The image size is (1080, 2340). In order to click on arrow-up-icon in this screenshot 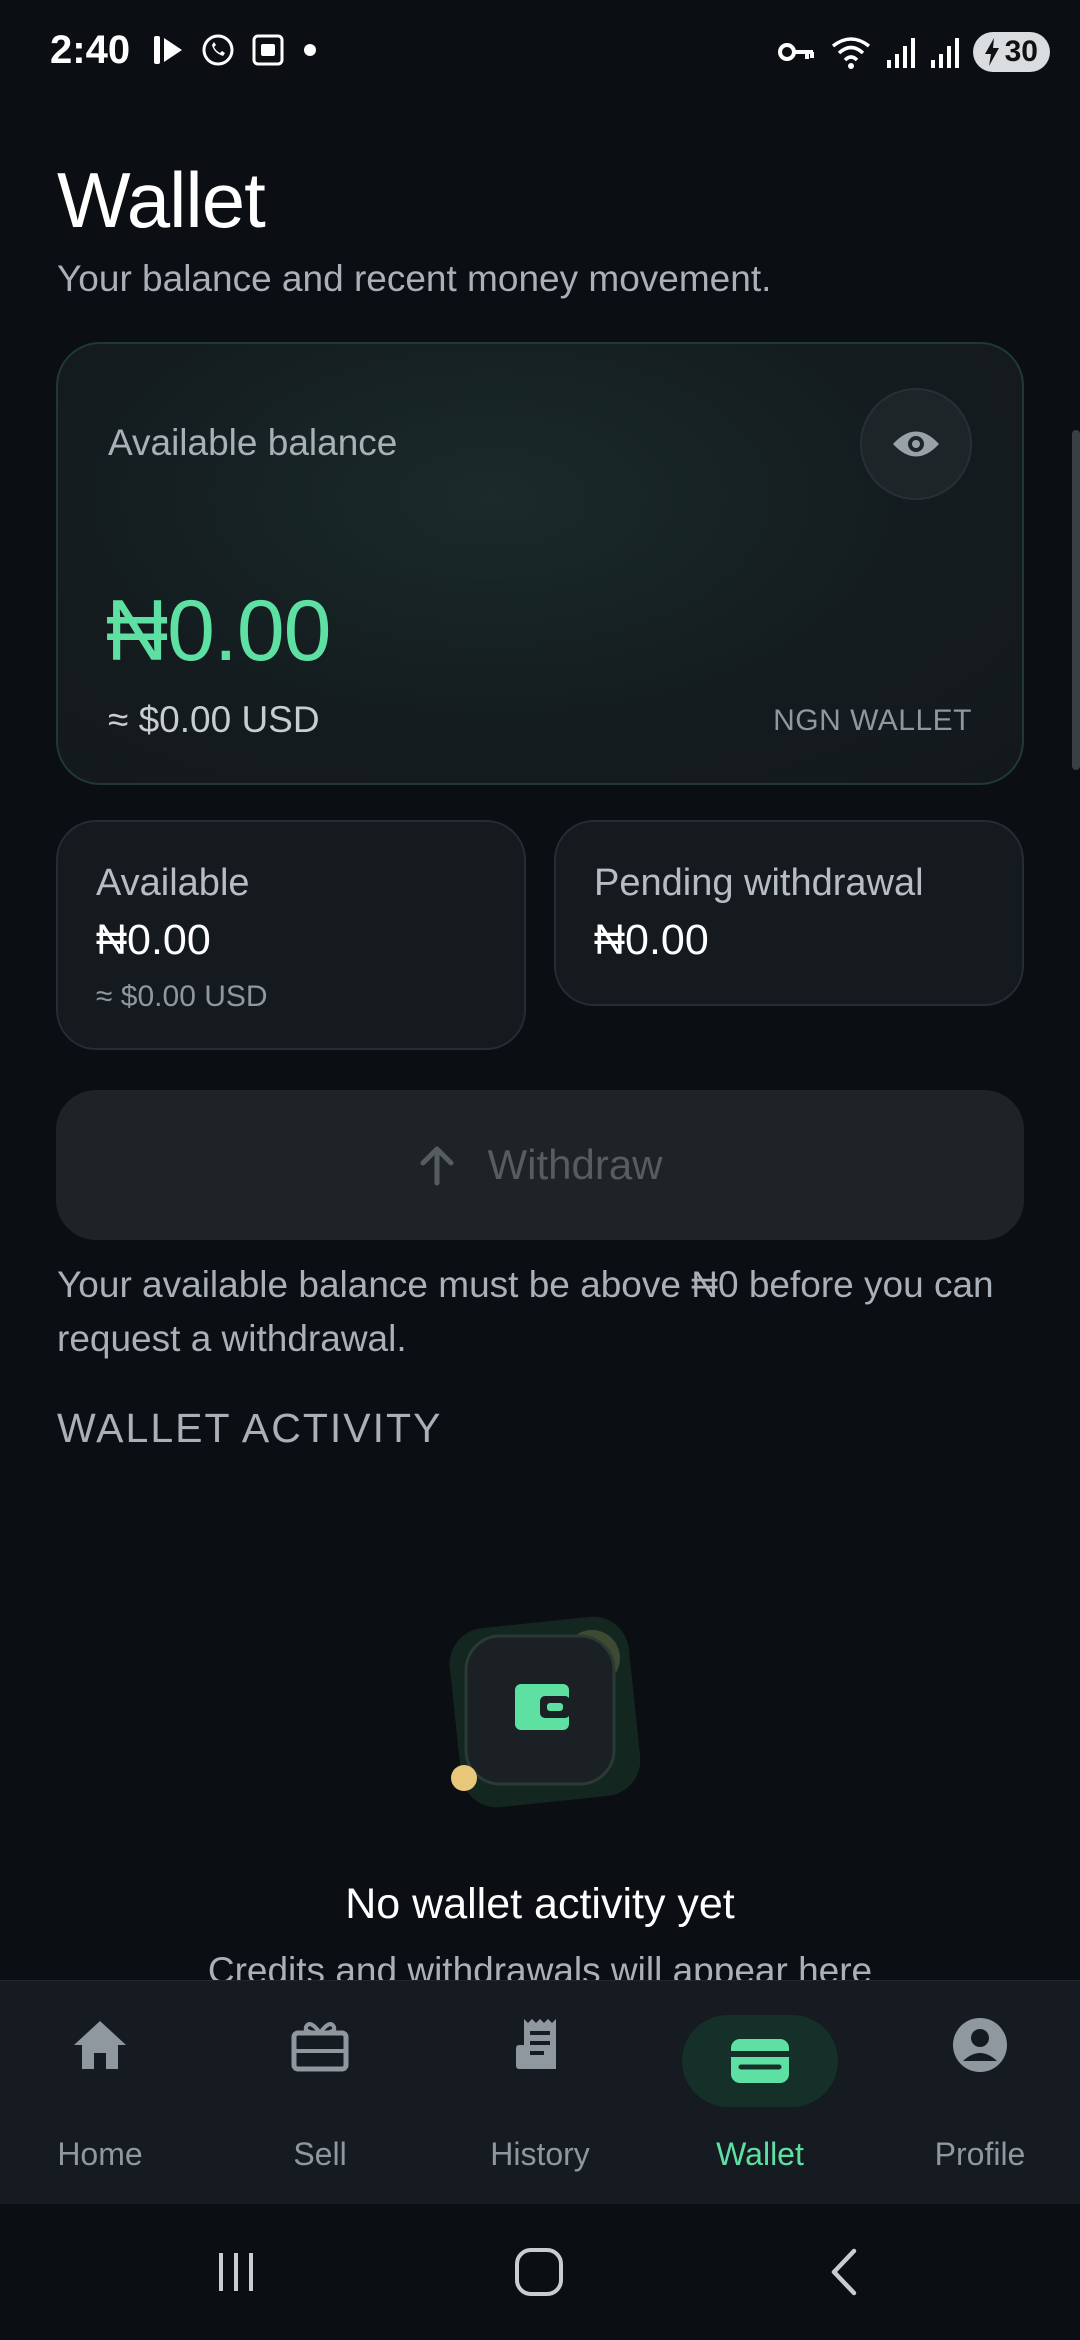, I will do `click(437, 1166)`.